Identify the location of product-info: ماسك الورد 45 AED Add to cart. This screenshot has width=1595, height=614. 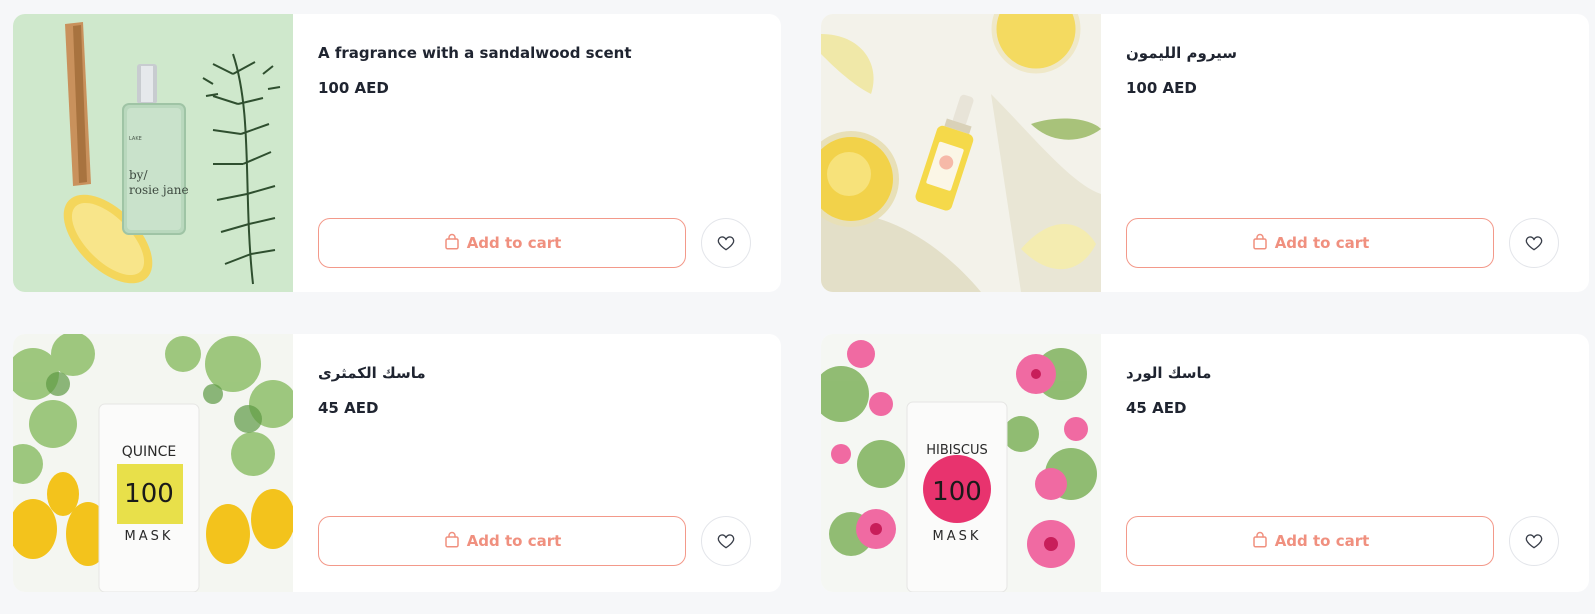
(1345, 463).